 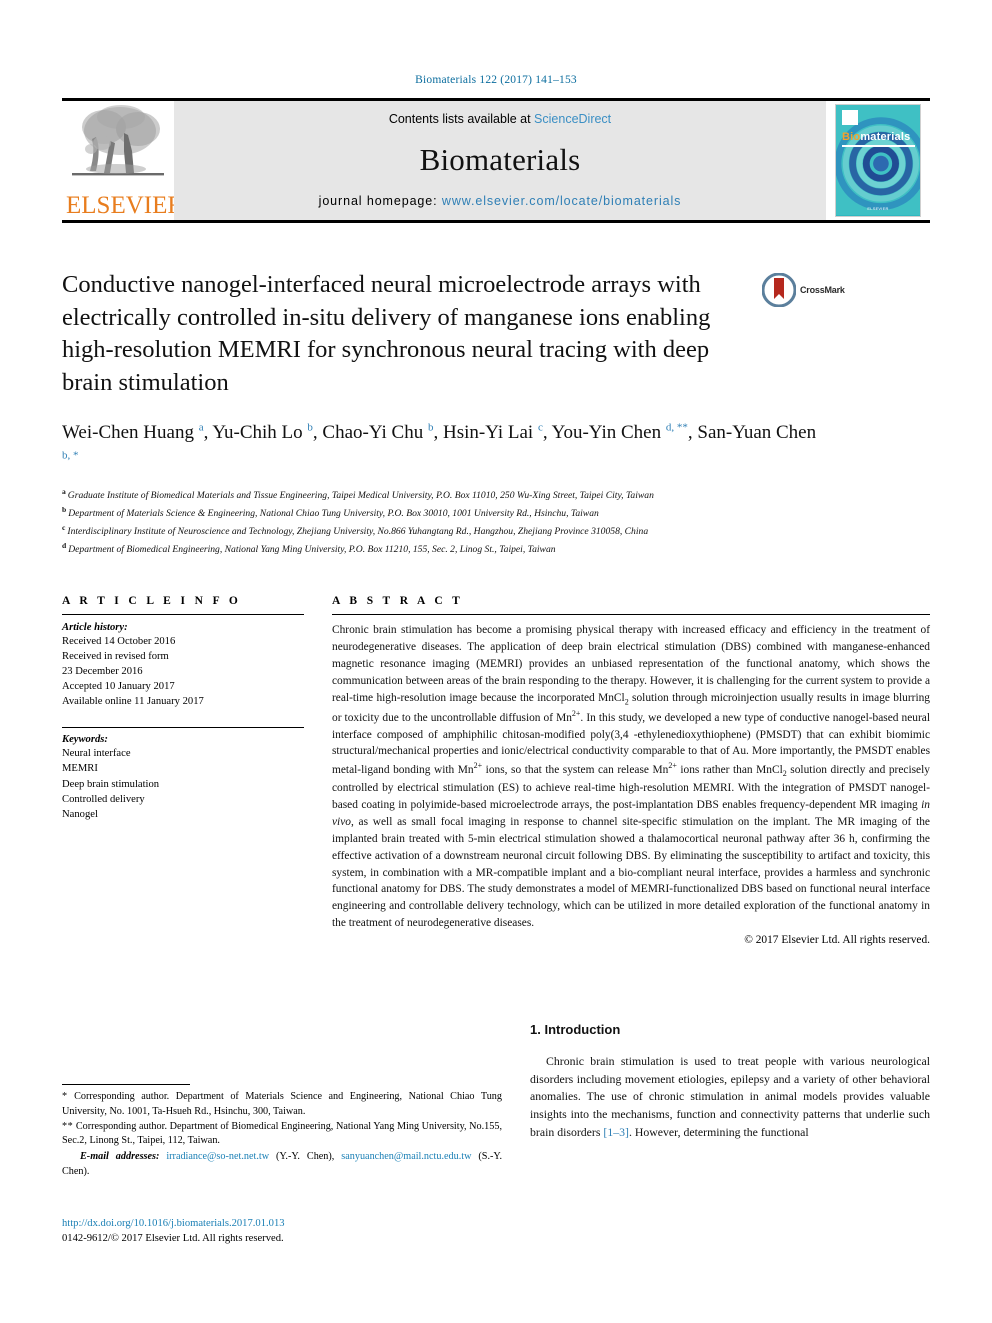 I want to click on contents-prefix: Contents lists available at, so click(x=461, y=119).